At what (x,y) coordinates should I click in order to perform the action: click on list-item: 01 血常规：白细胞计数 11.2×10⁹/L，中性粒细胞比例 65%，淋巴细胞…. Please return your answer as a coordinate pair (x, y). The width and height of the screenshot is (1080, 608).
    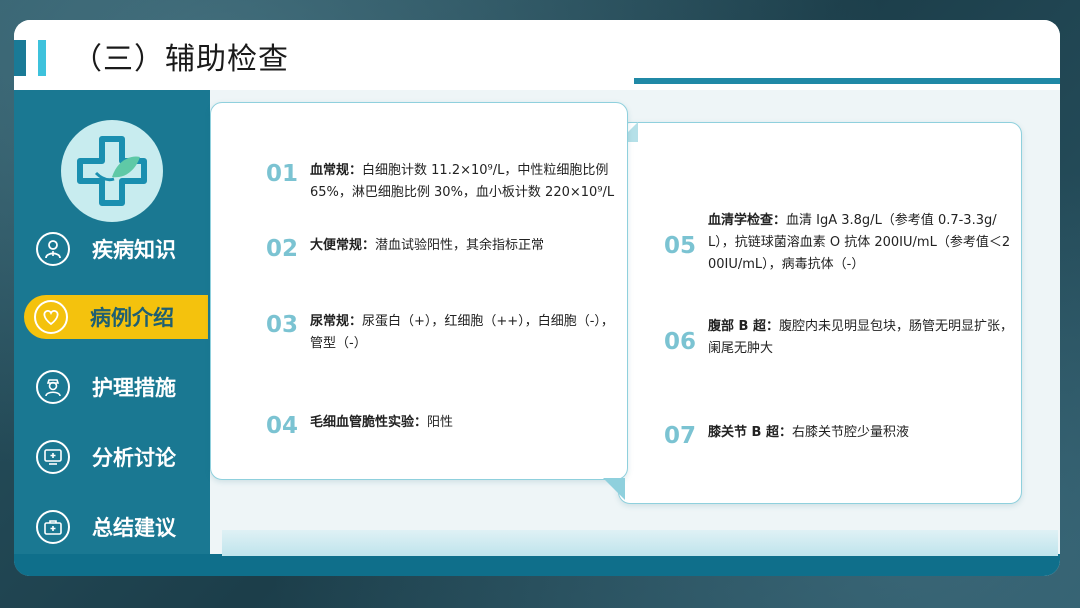
    Looking at the image, I should click on (441, 182).